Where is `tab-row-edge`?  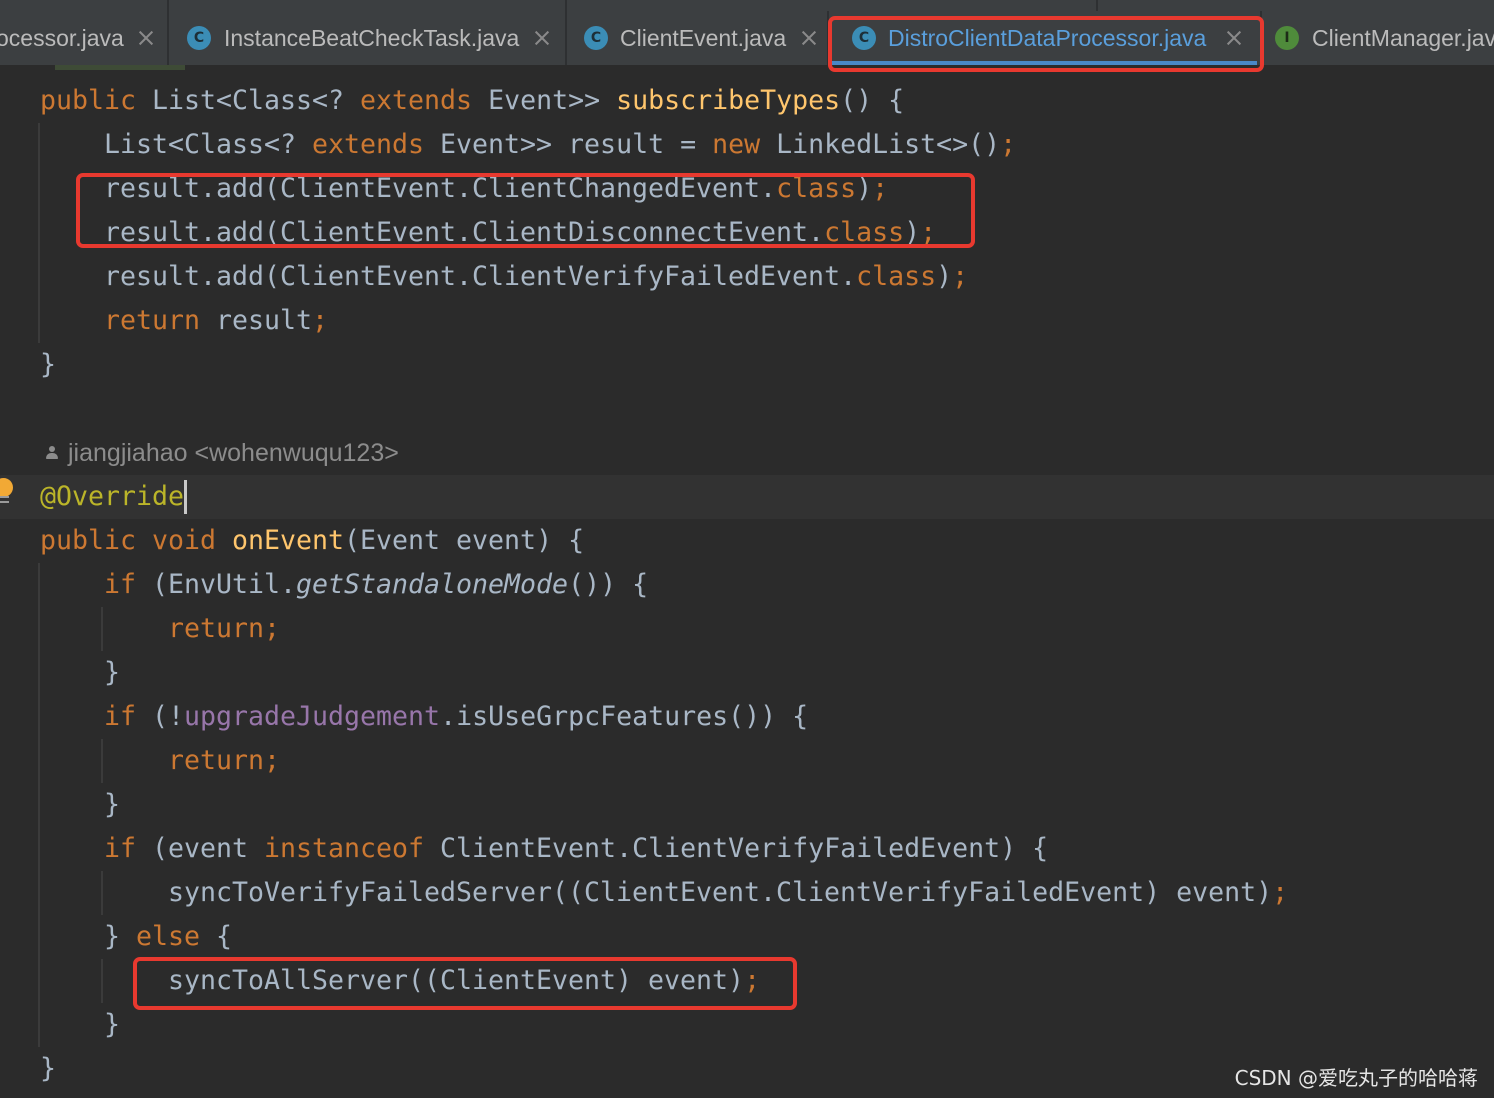
tab-row-edge is located at coordinates (747, 5).